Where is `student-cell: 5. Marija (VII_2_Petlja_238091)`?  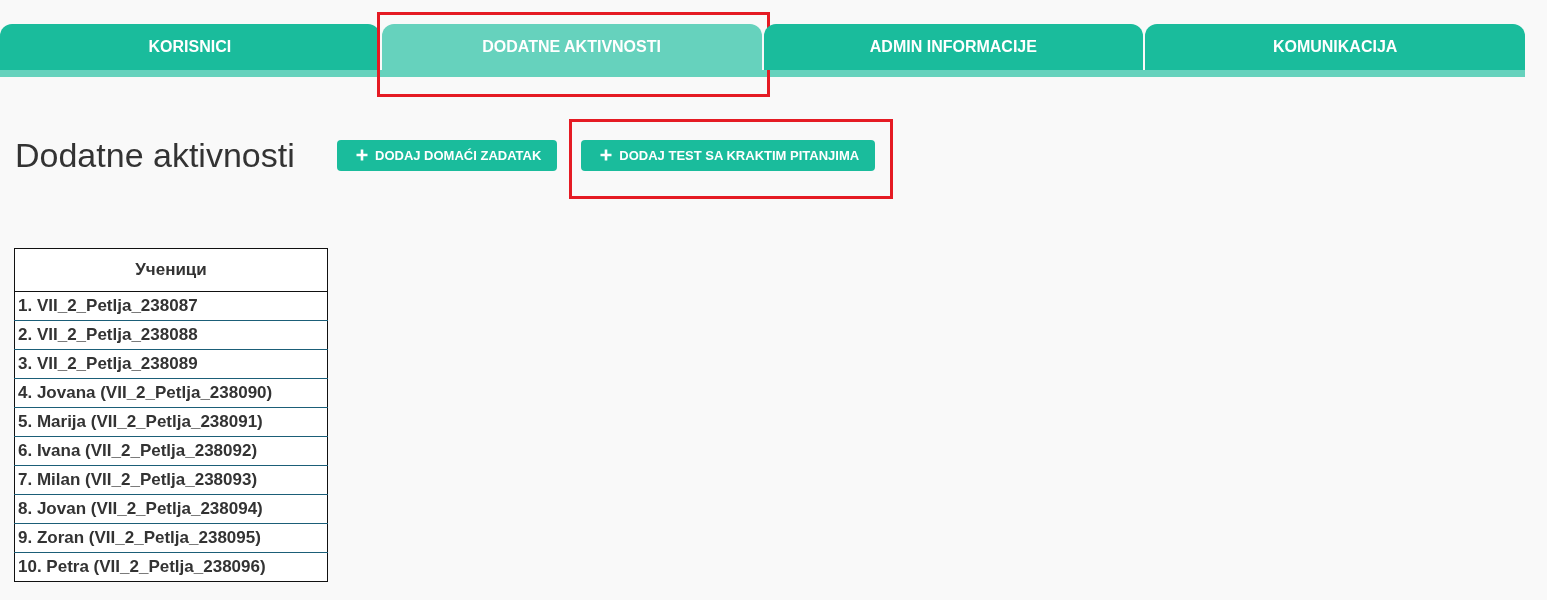
student-cell: 5. Marija (VII_2_Petlja_238091) is located at coordinates (171, 422).